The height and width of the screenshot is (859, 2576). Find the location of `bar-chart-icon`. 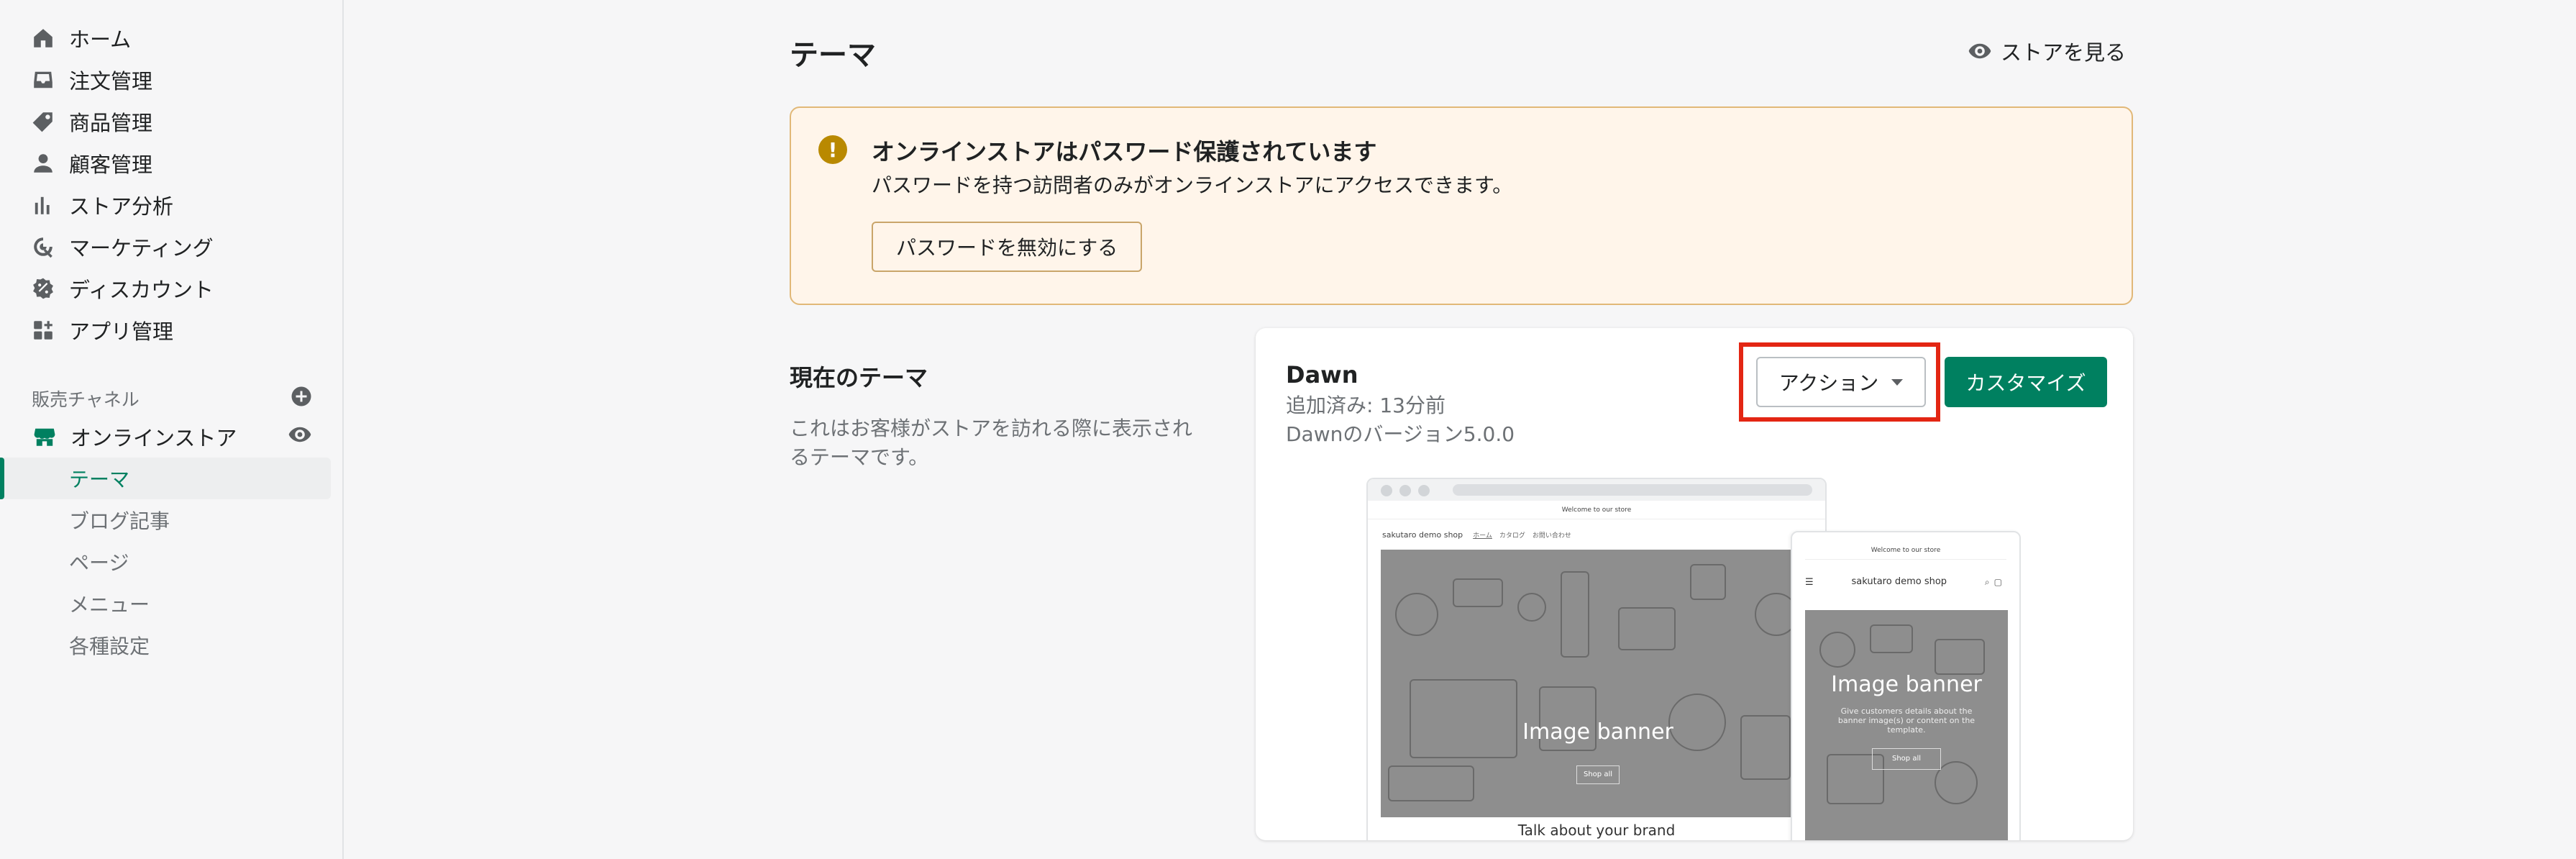

bar-chart-icon is located at coordinates (43, 205).